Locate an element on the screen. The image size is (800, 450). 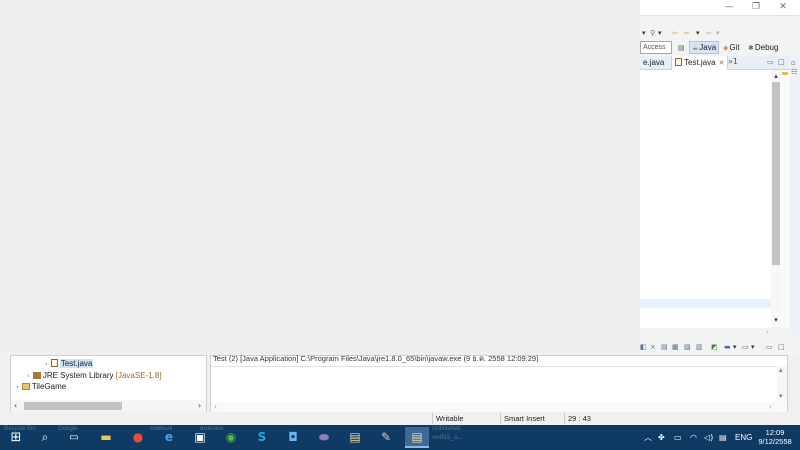
clock: 12:09 9/12/2558 is located at coordinates (775, 437).